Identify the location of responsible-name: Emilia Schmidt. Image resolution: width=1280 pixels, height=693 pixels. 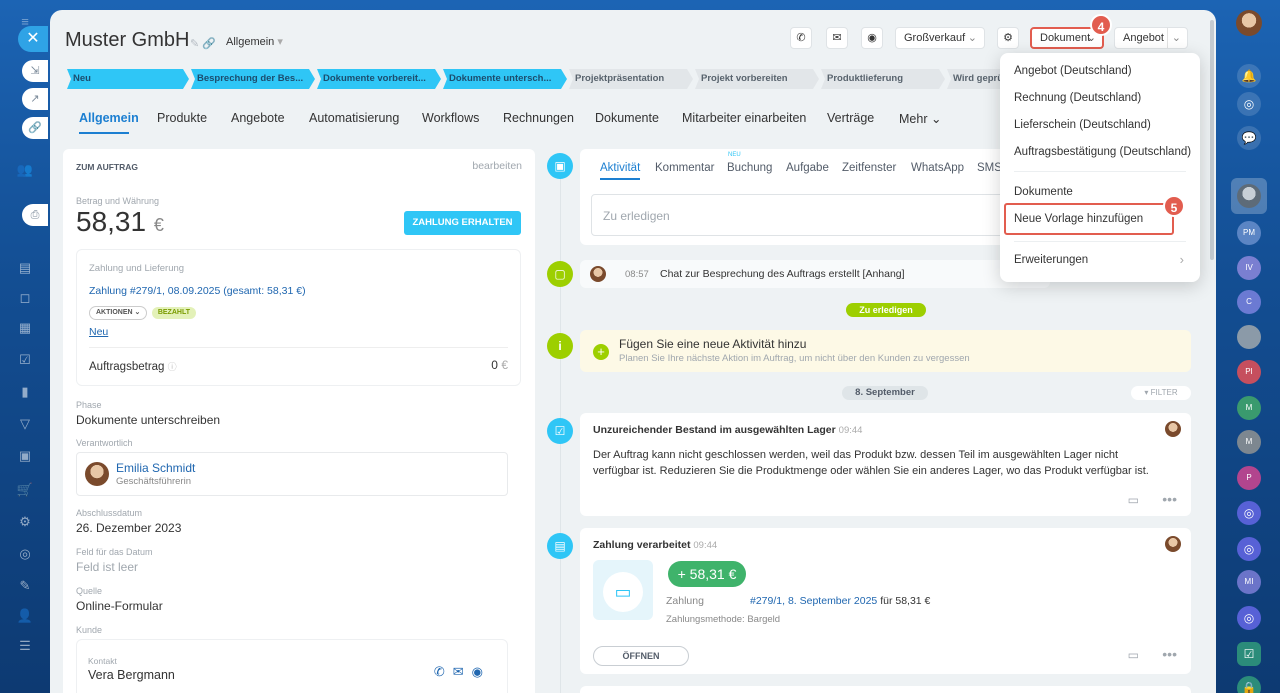
(155, 468).